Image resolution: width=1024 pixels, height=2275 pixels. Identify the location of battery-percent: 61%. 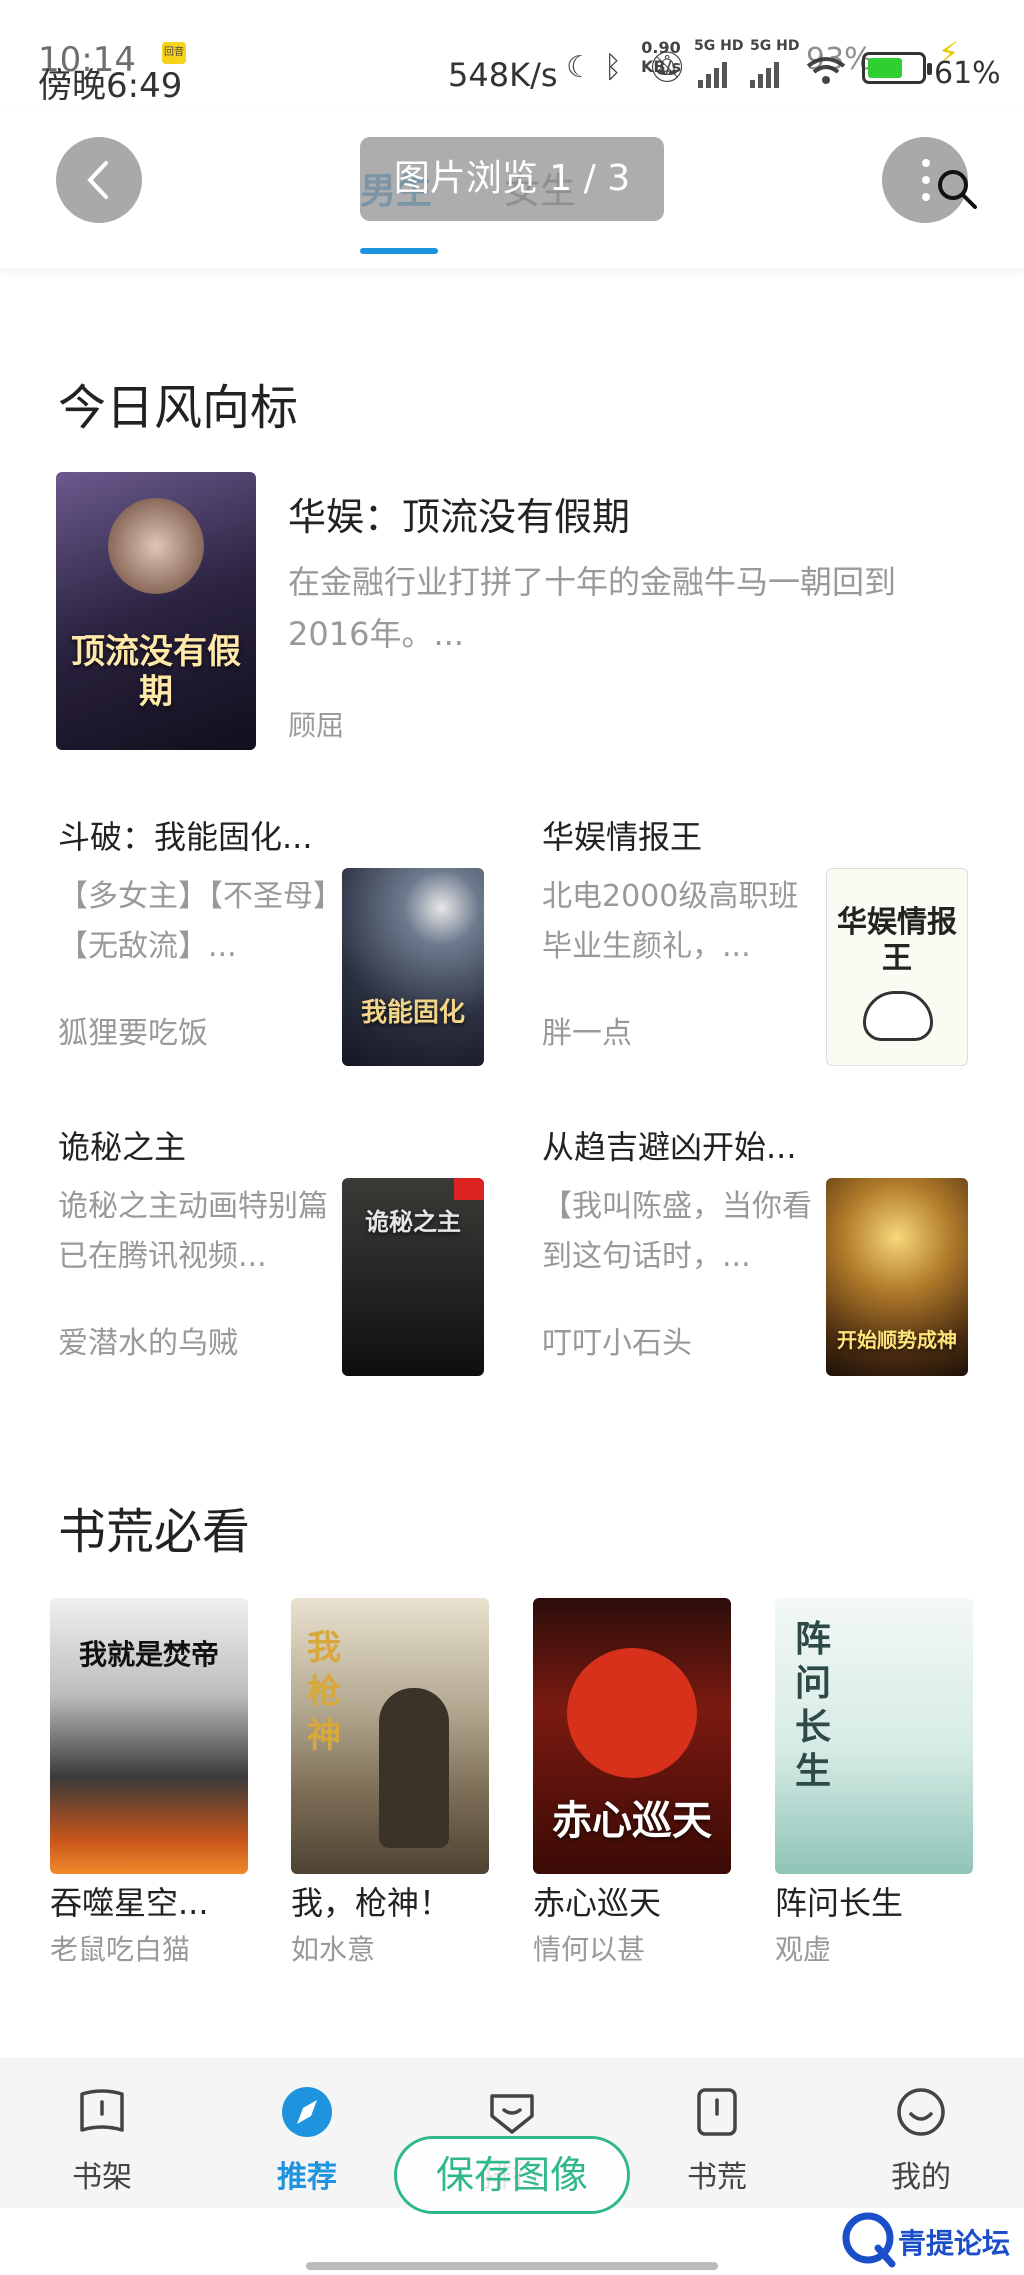
(967, 73).